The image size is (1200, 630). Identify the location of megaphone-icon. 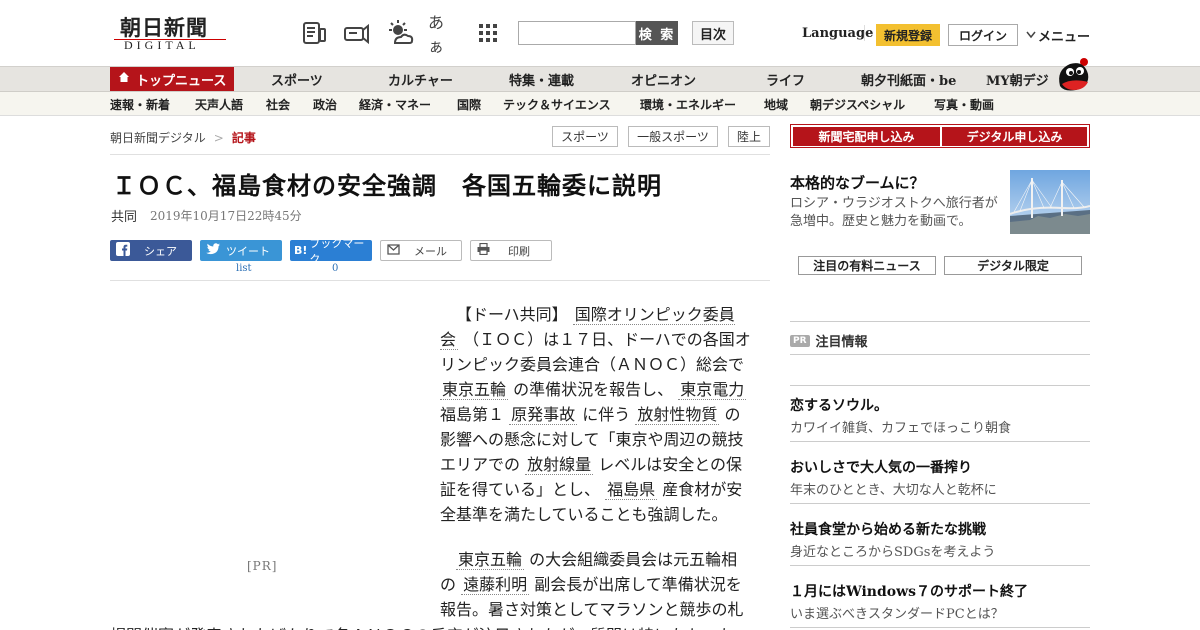
(356, 33).